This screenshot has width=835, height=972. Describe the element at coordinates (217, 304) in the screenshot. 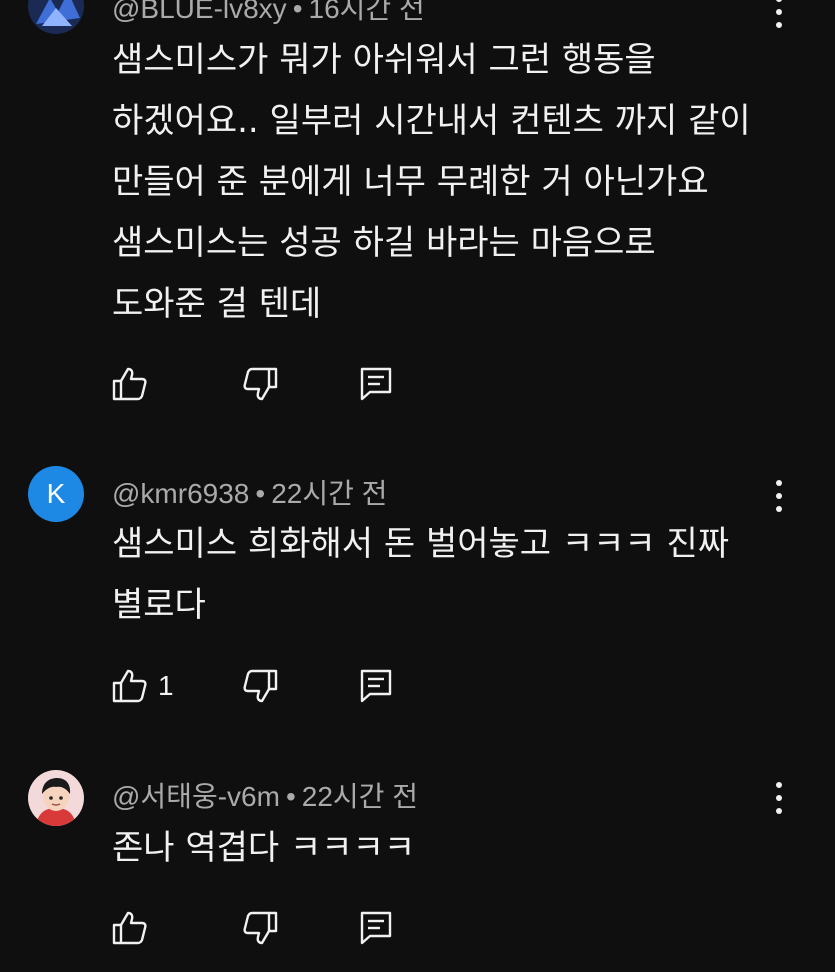

I see `comment-line: 도와준 걸 텐데` at that location.